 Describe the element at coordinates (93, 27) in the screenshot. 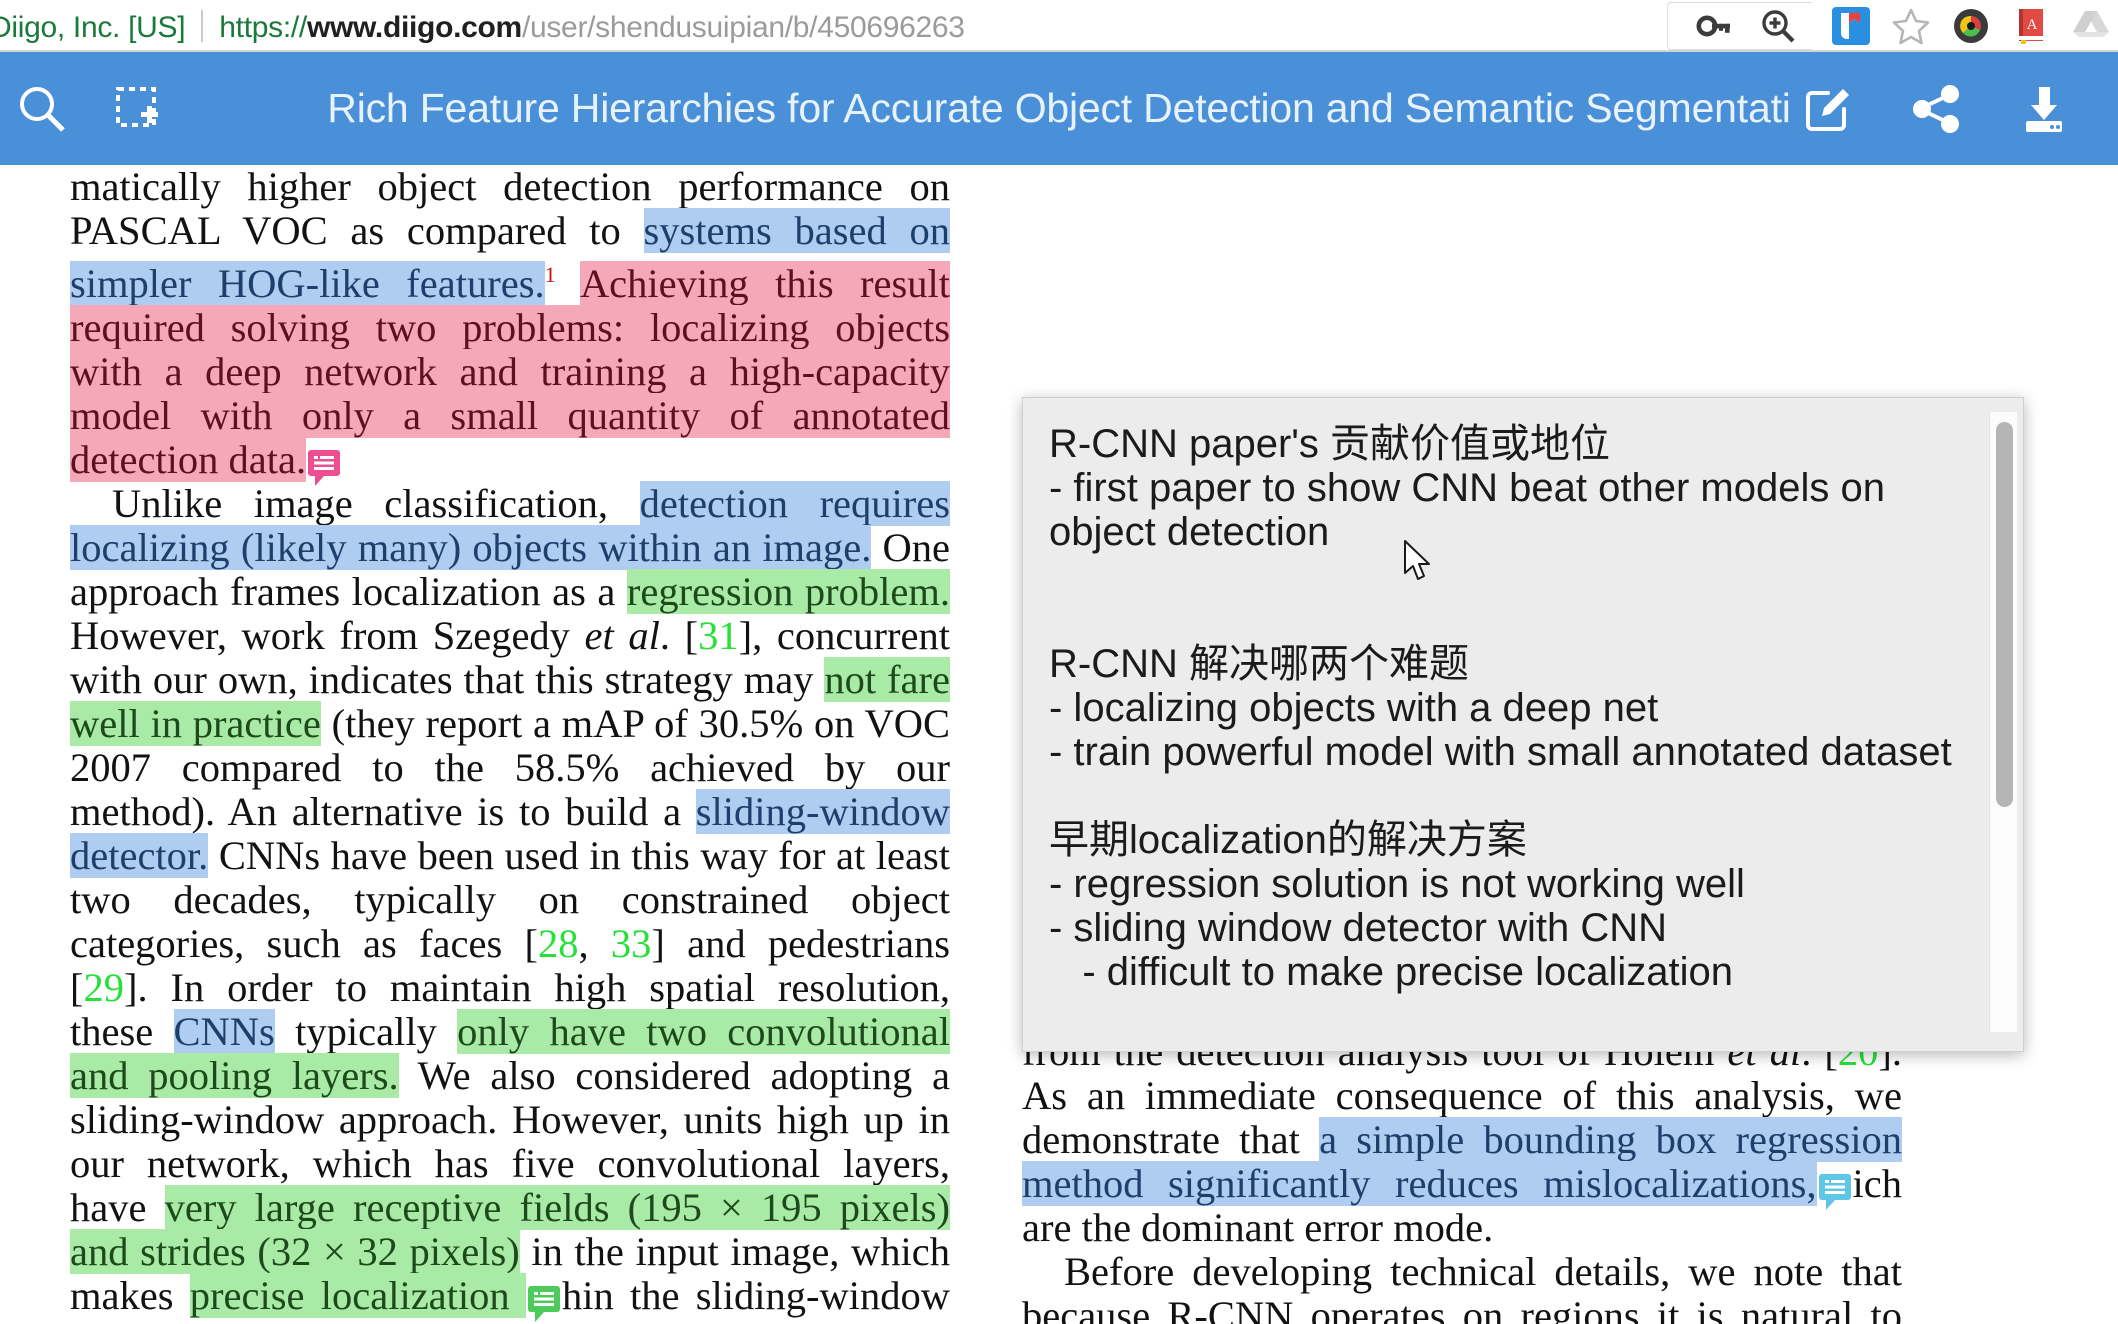

I see `site-identity-label: Diigo, Inc. [US]` at that location.